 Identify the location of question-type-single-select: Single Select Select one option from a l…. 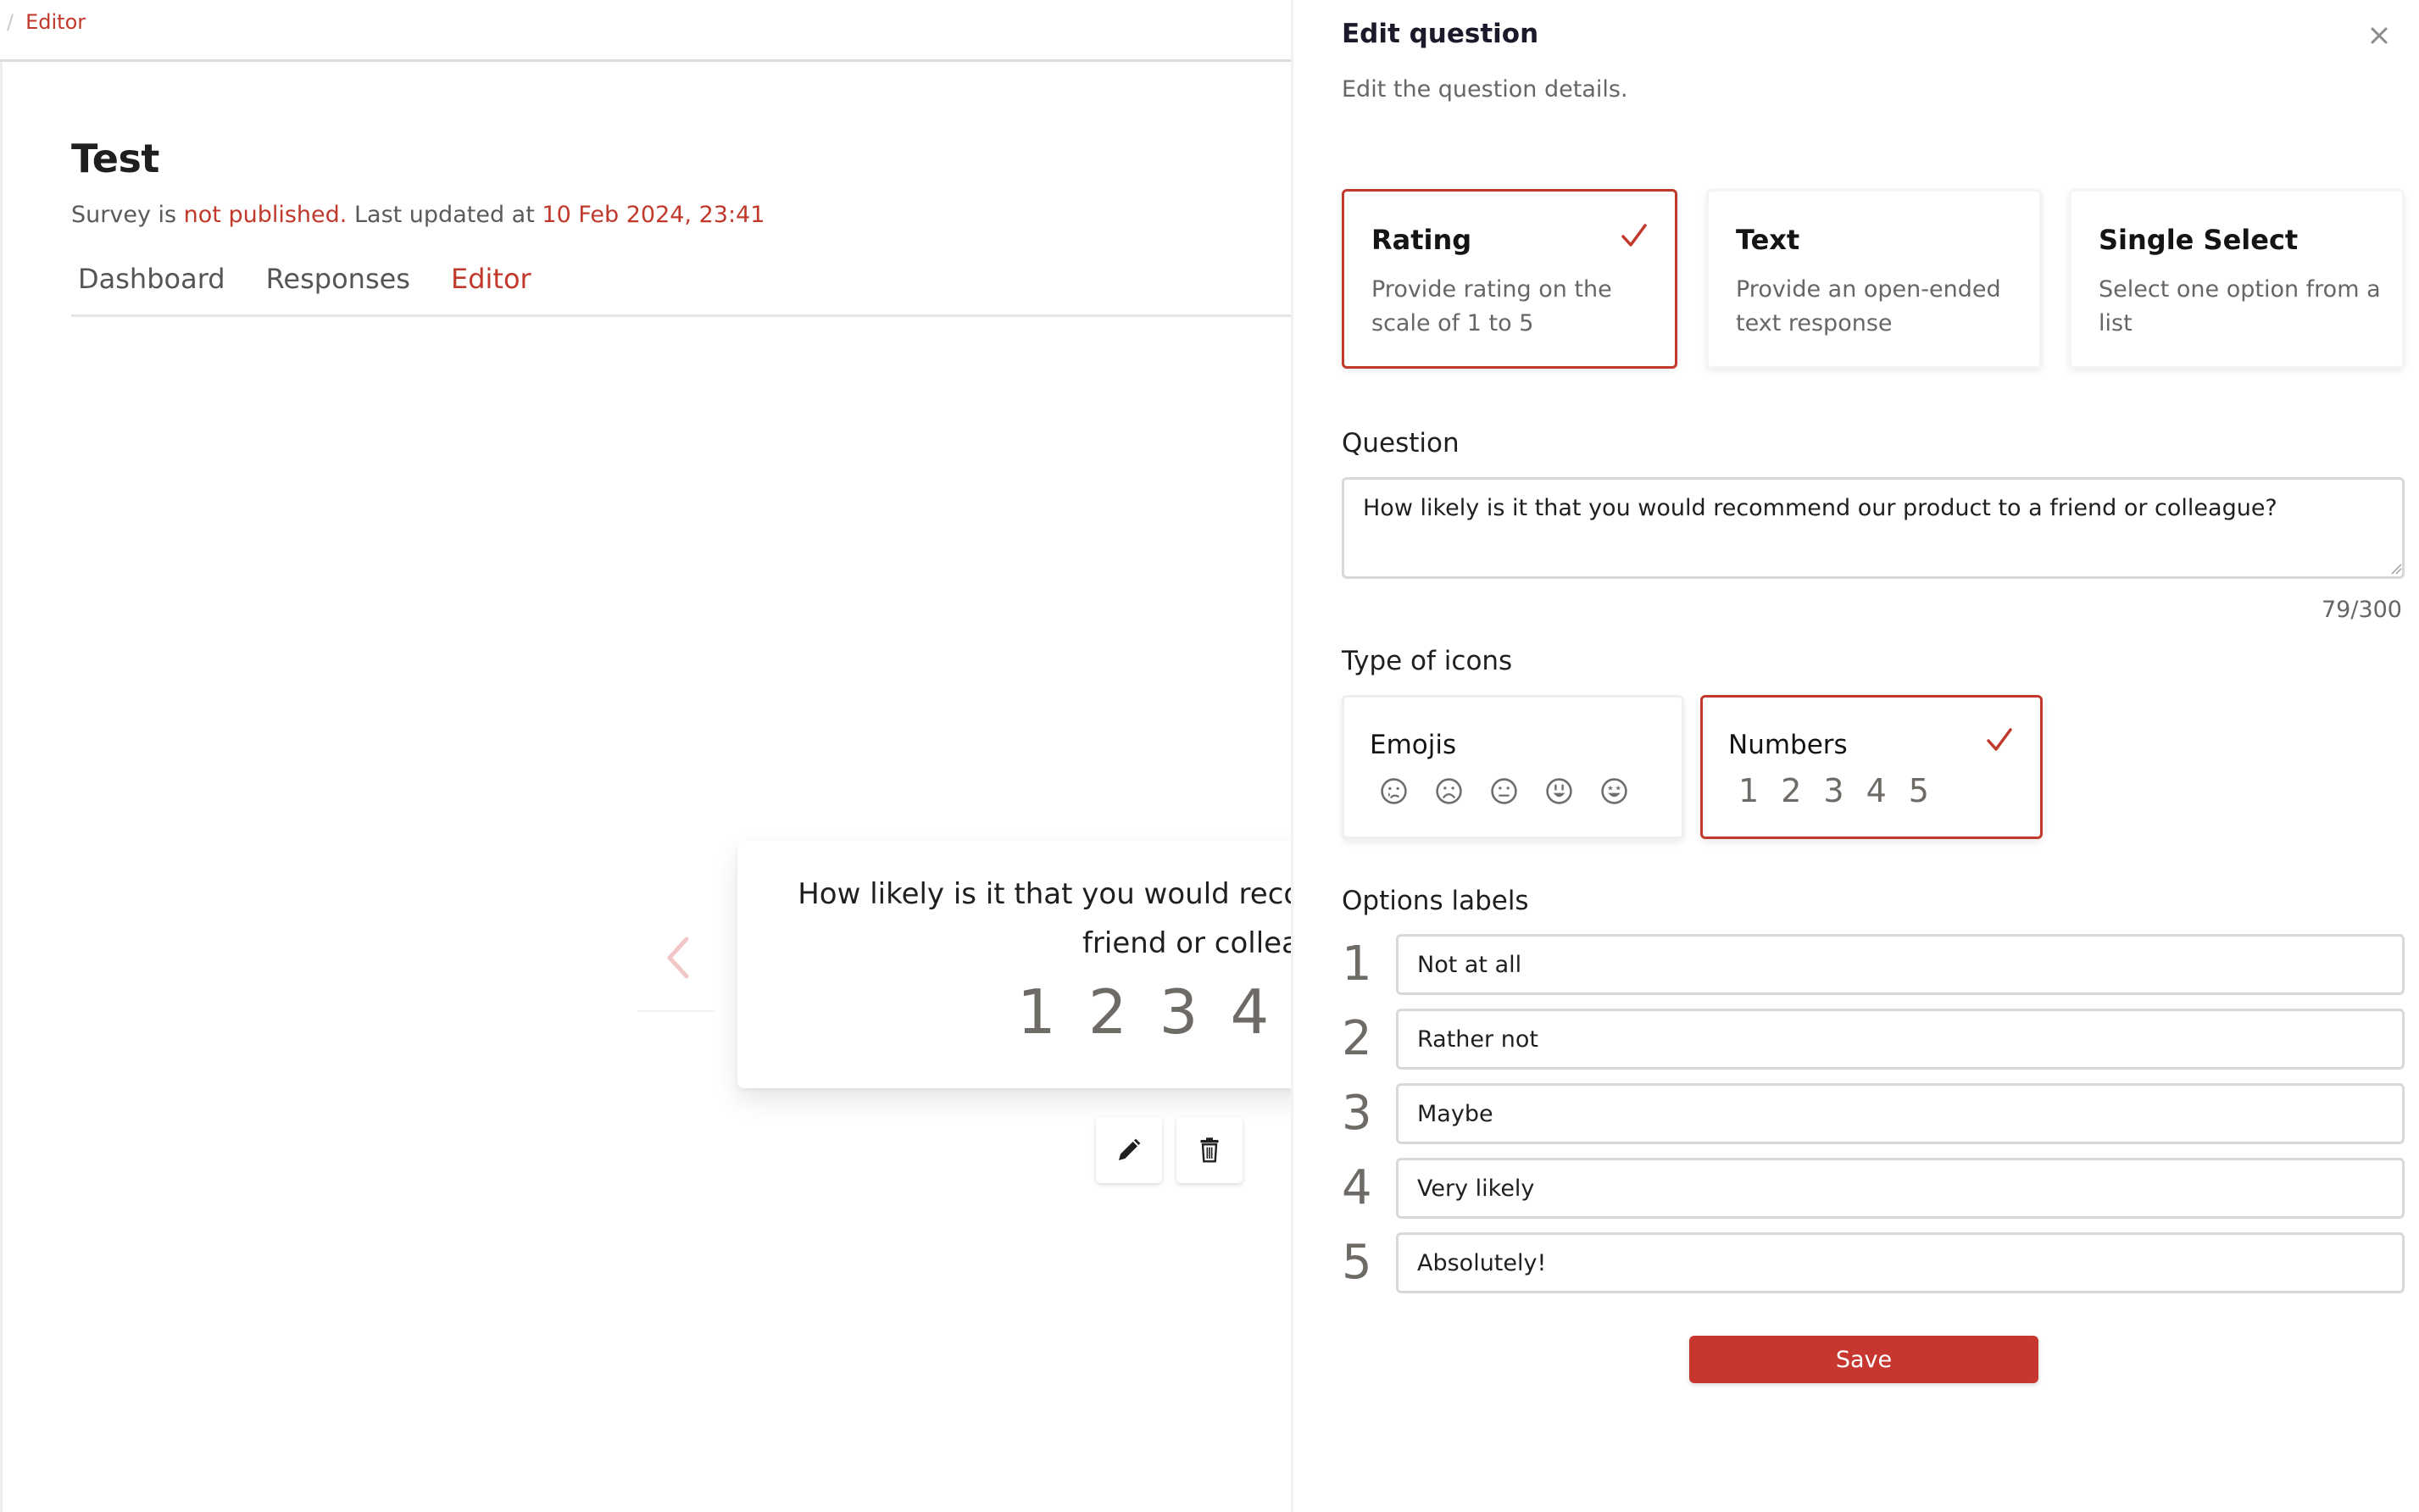
(2237, 279).